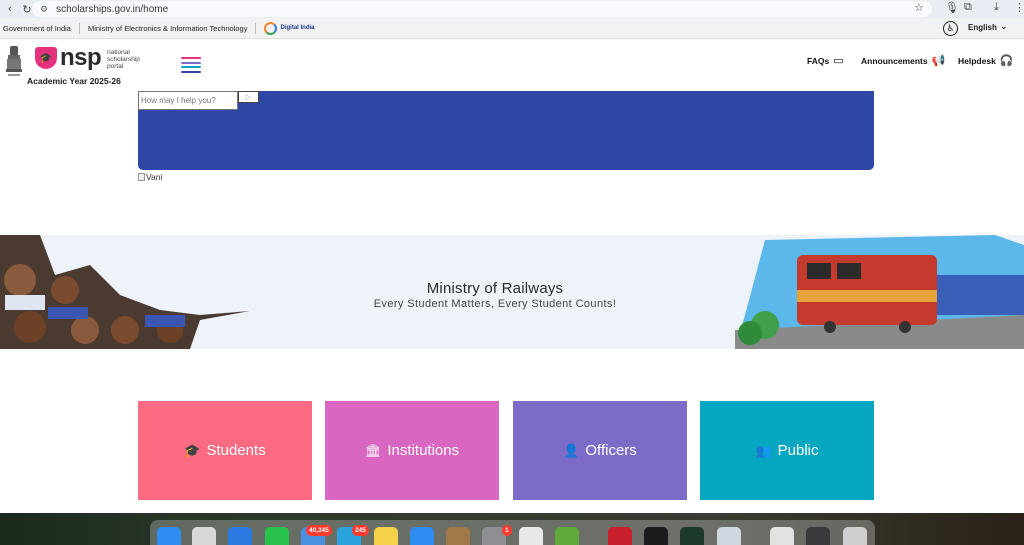  What do you see at coordinates (14, 61) in the screenshot?
I see `national-emblem-icon` at bounding box center [14, 61].